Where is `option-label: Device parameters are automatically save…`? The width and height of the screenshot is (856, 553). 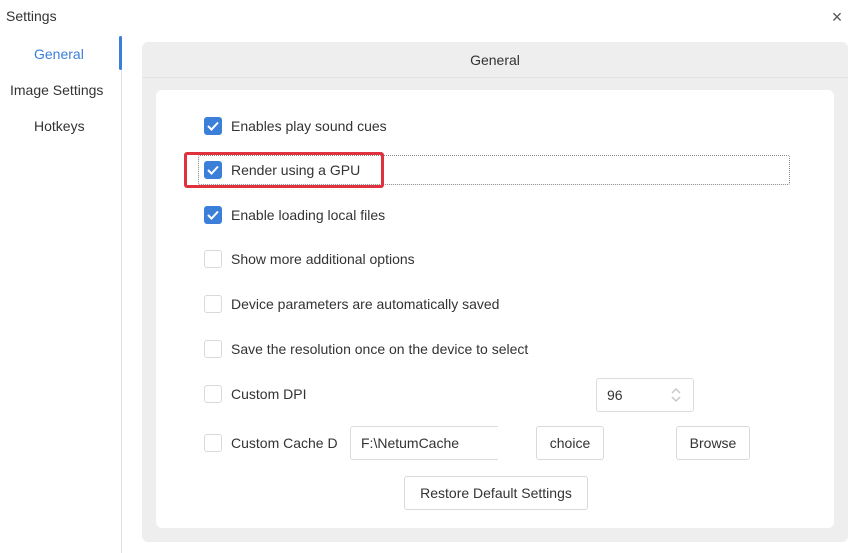
option-label: Device parameters are automatically save… is located at coordinates (365, 304).